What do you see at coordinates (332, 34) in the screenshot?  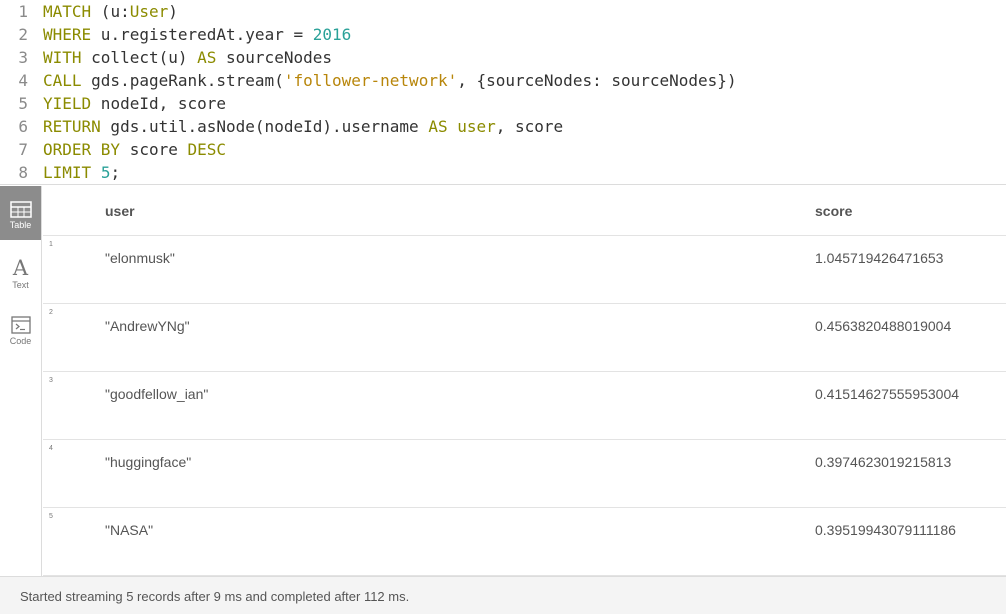 I see `code-token: 2016` at bounding box center [332, 34].